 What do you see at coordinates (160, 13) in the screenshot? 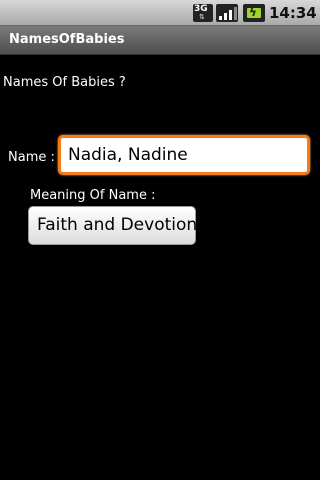
I see `status-bar: 3G ⇅ ϟ 14:34` at bounding box center [160, 13].